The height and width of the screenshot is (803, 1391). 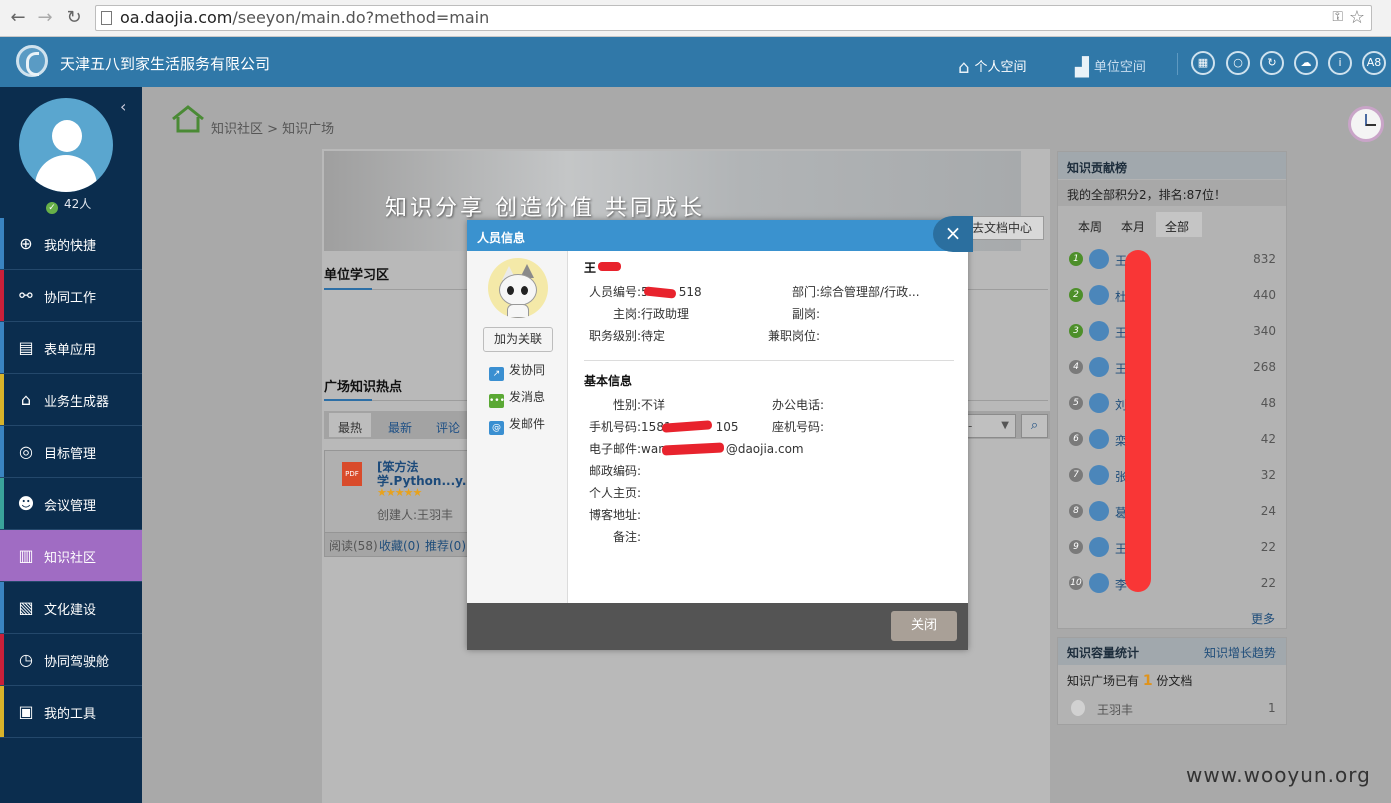 I want to click on rank-row: 7 张 32, so click(x=1172, y=475).